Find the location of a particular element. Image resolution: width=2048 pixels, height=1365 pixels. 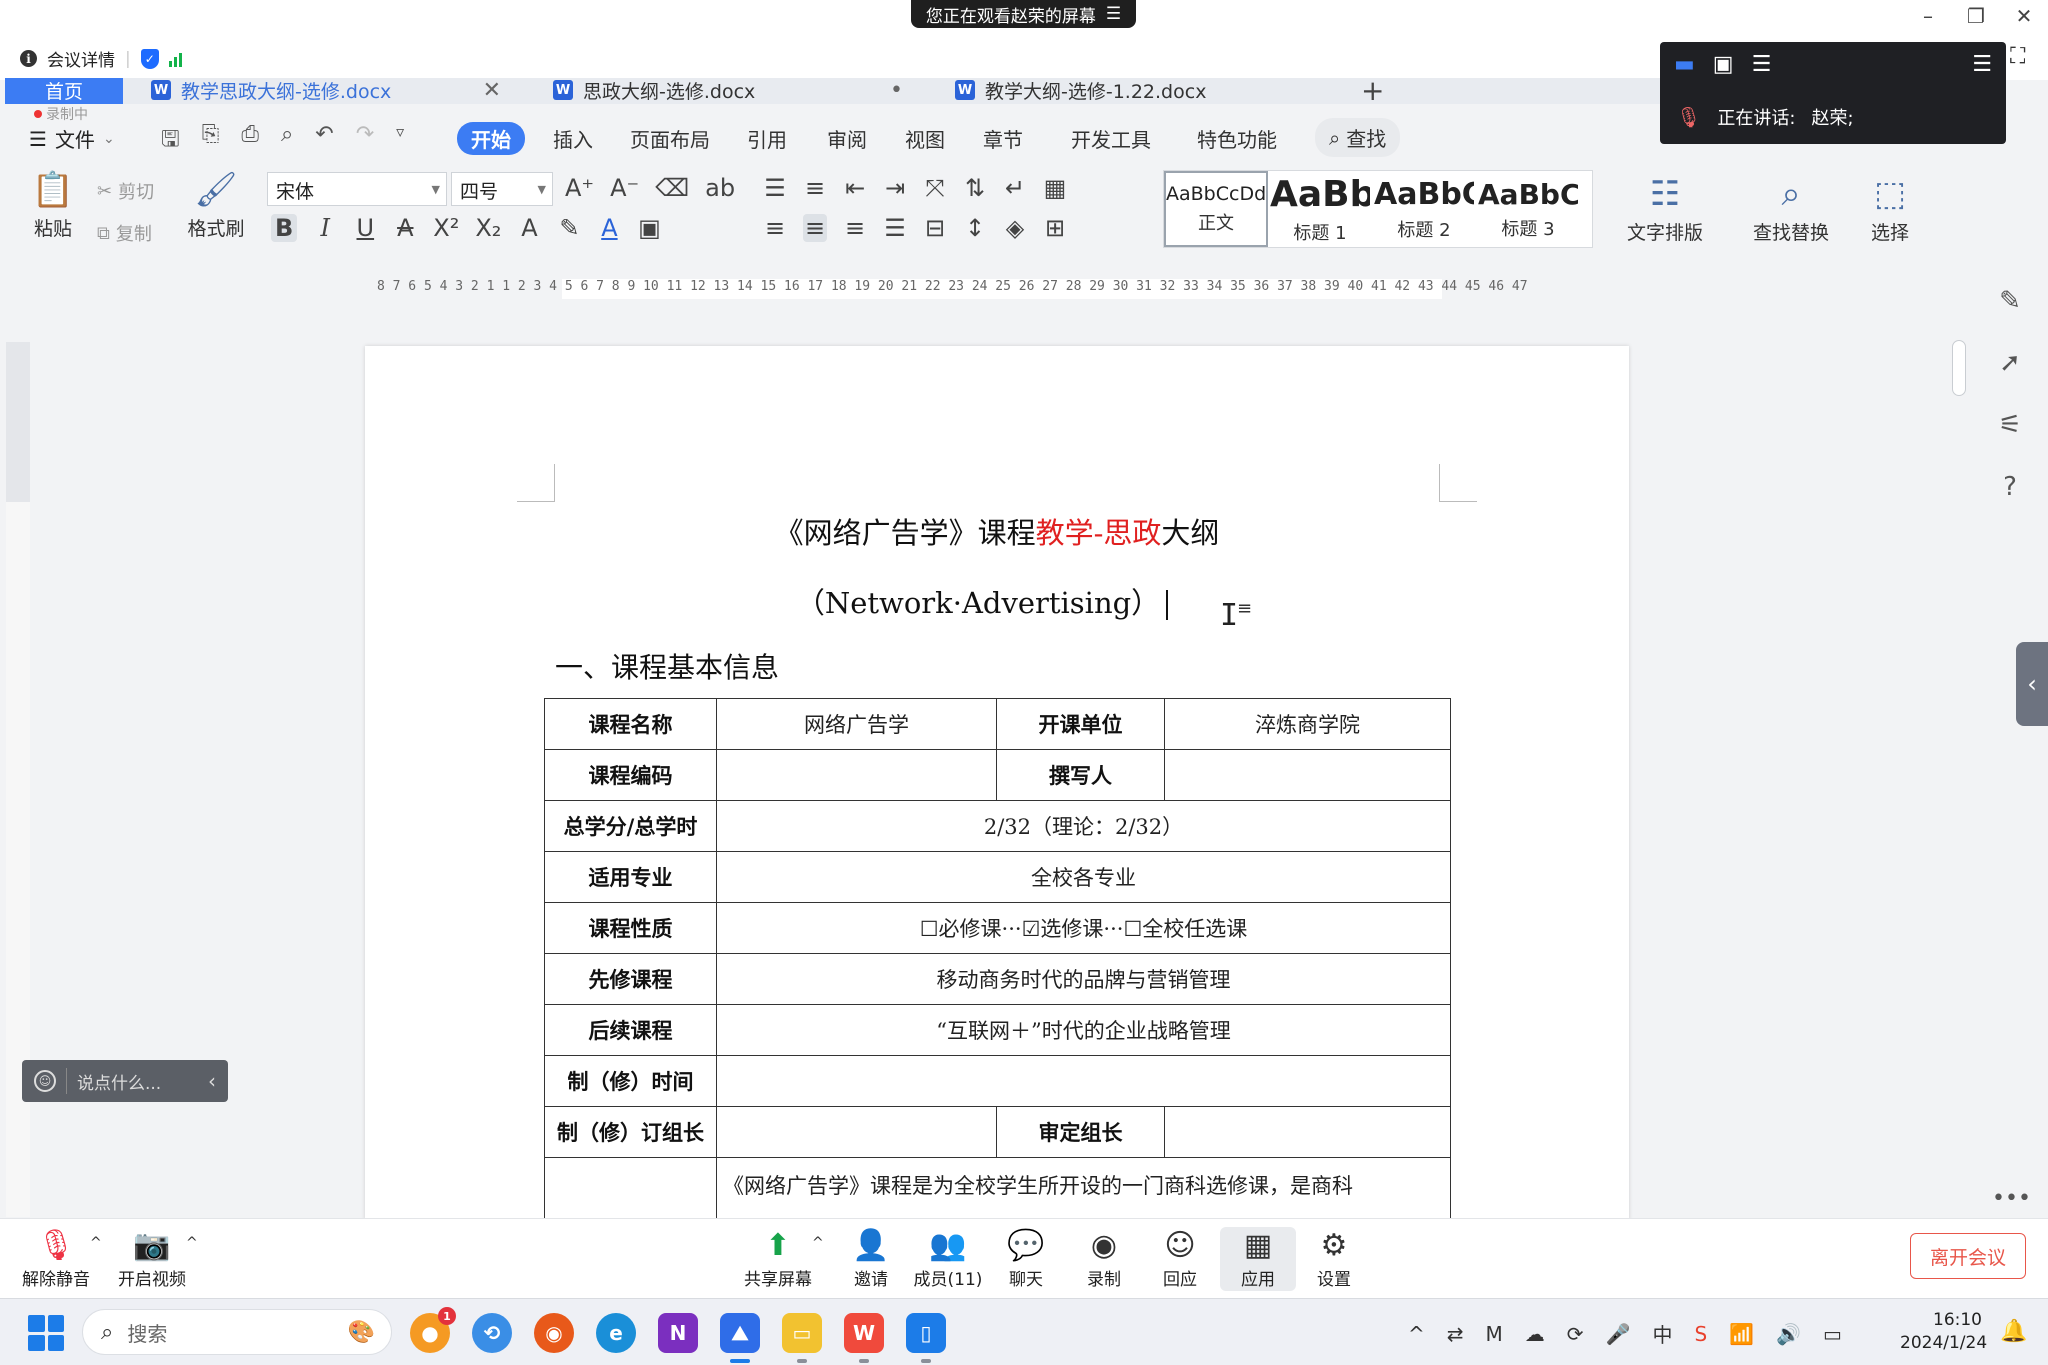

table-cell: 适用专业 is located at coordinates (630, 877).